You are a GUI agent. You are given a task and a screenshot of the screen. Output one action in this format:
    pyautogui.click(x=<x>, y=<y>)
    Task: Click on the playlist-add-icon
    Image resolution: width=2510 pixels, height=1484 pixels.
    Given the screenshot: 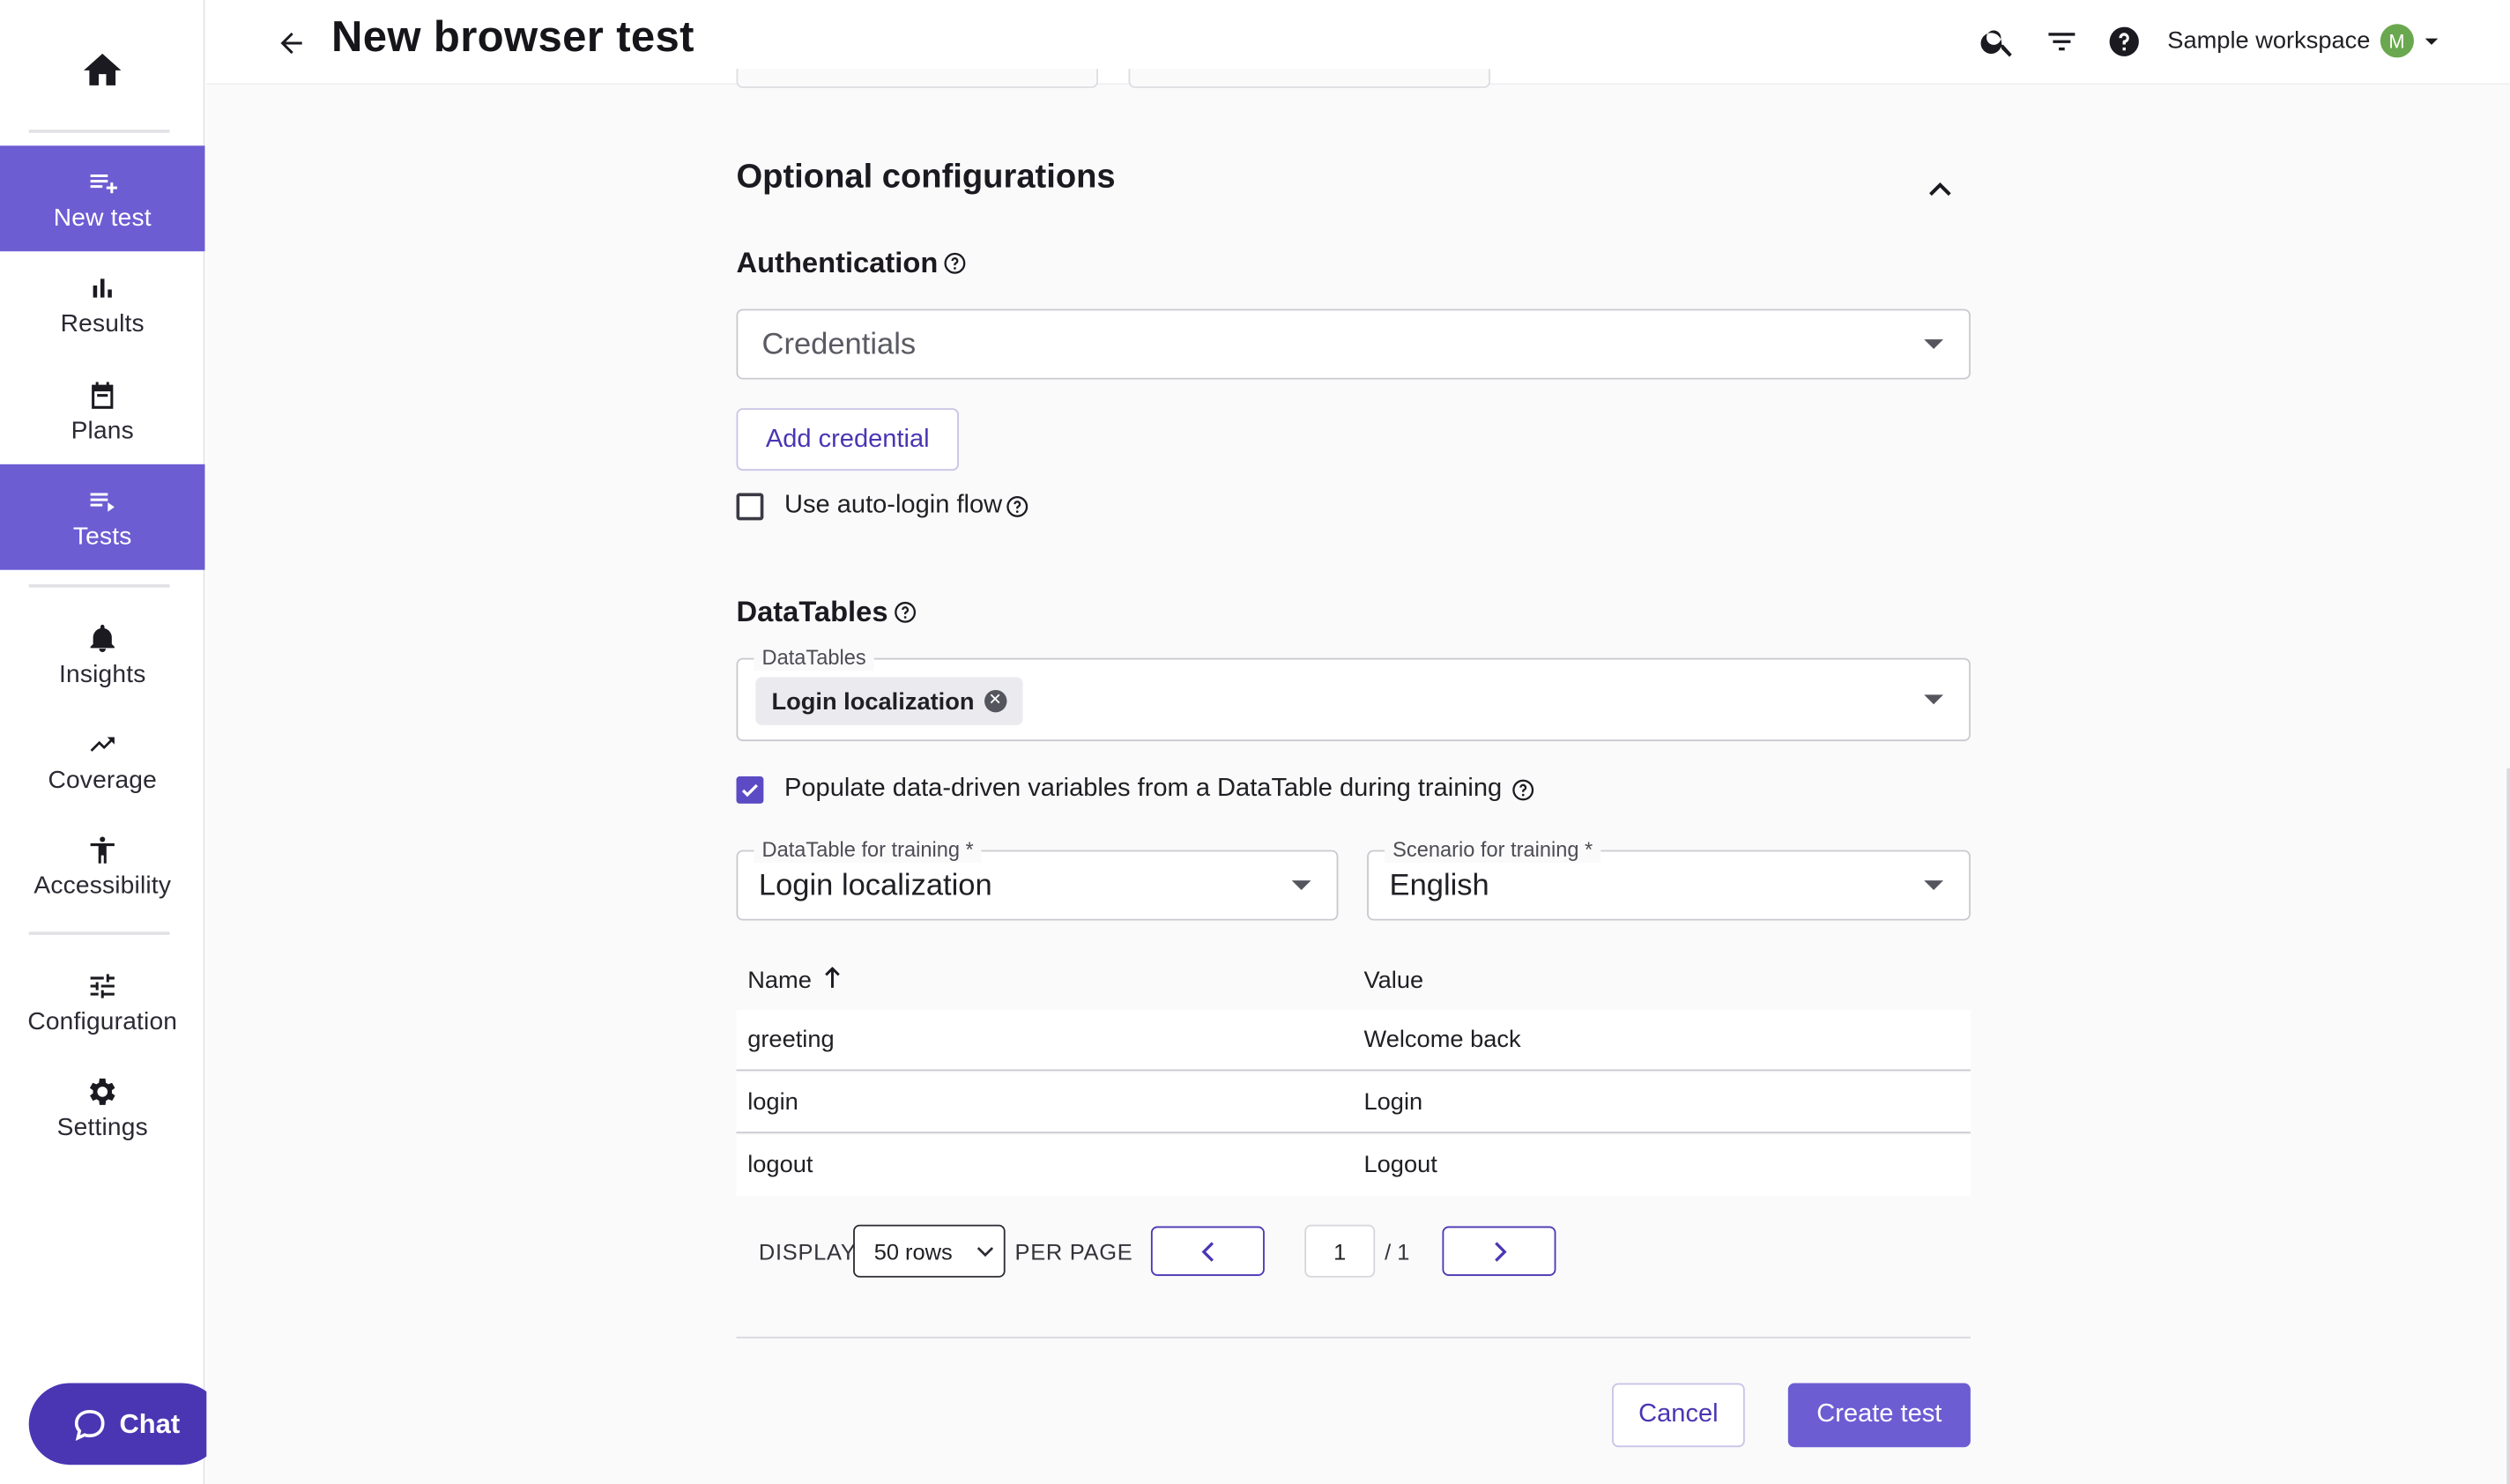 What is the action you would take?
    pyautogui.click(x=102, y=182)
    